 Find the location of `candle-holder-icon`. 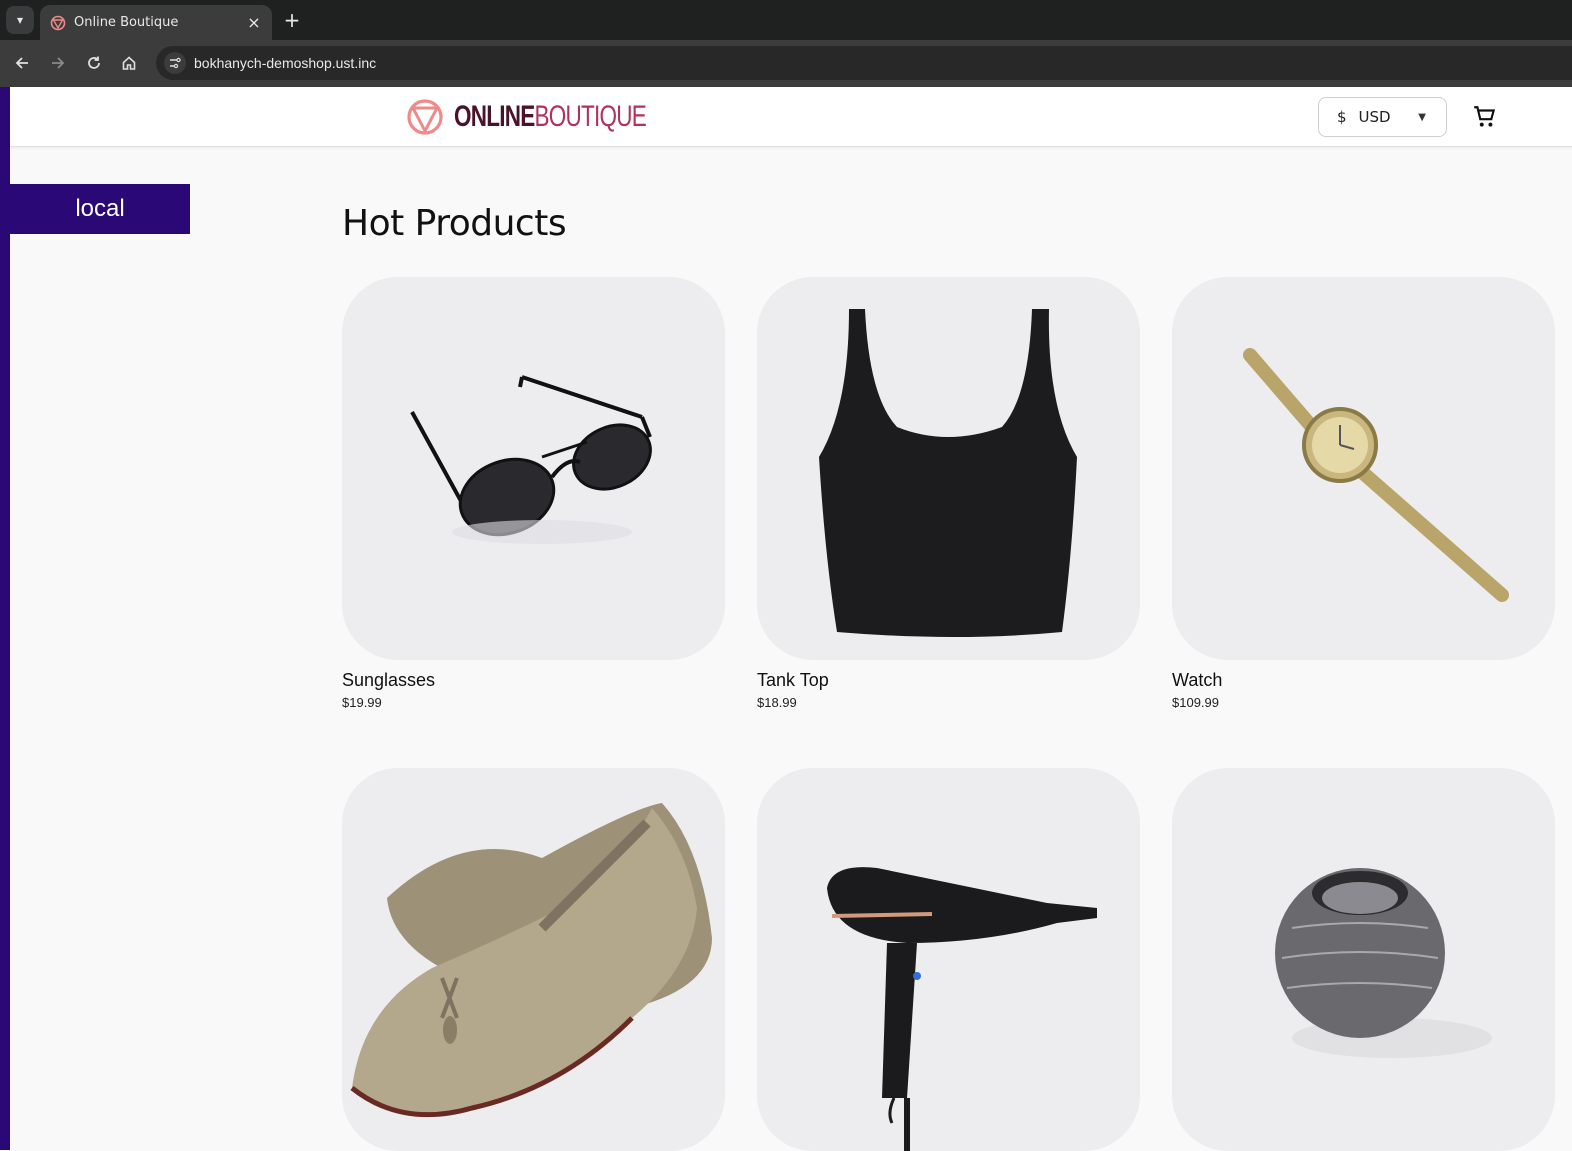

candle-holder-icon is located at coordinates (1363, 959).